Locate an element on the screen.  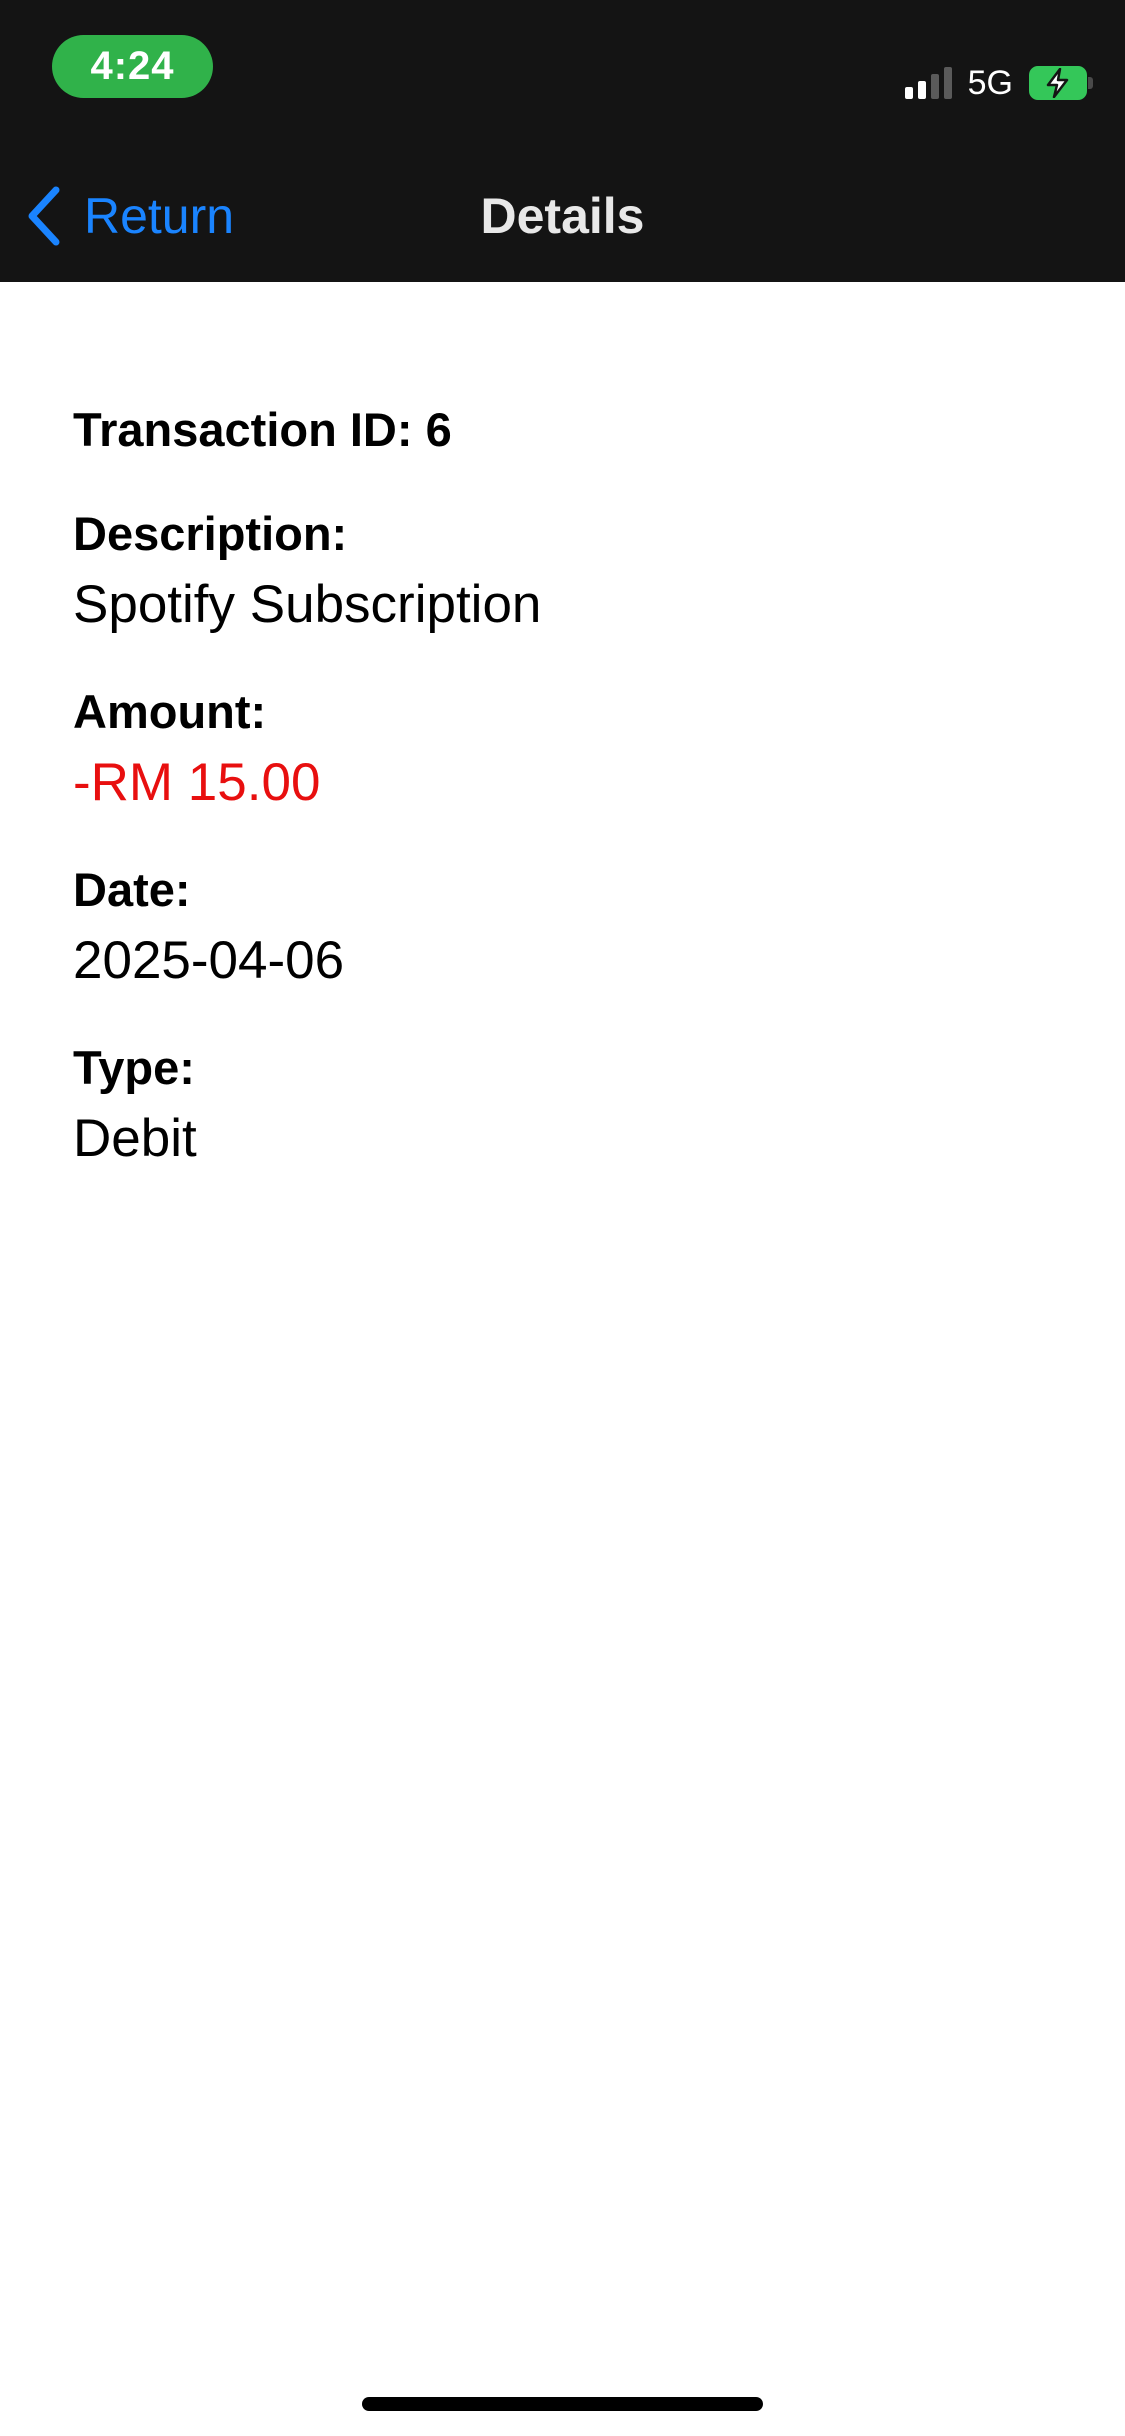
status-indicators: 5G is located at coordinates (998, 83).